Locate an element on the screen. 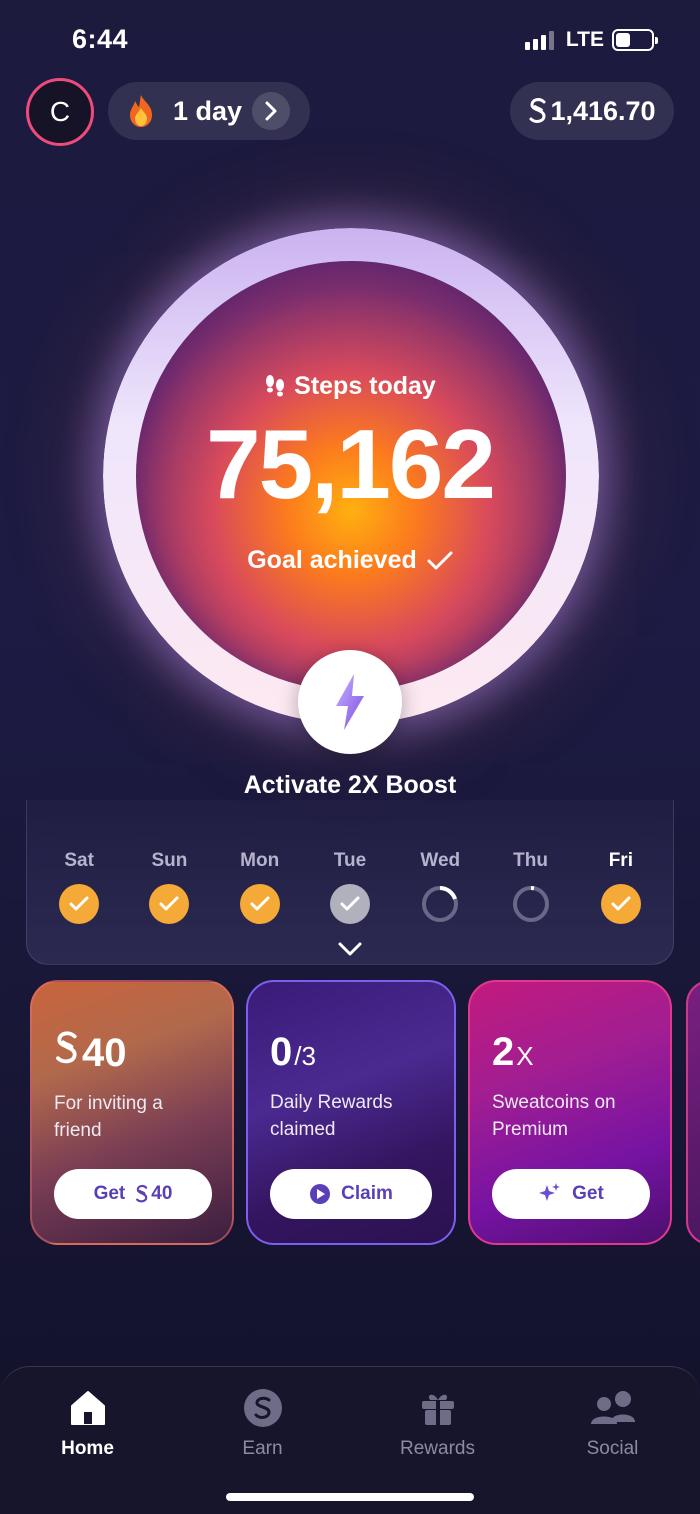 This screenshot has width=700, height=1514. day-sun: Sun is located at coordinates (169, 887).